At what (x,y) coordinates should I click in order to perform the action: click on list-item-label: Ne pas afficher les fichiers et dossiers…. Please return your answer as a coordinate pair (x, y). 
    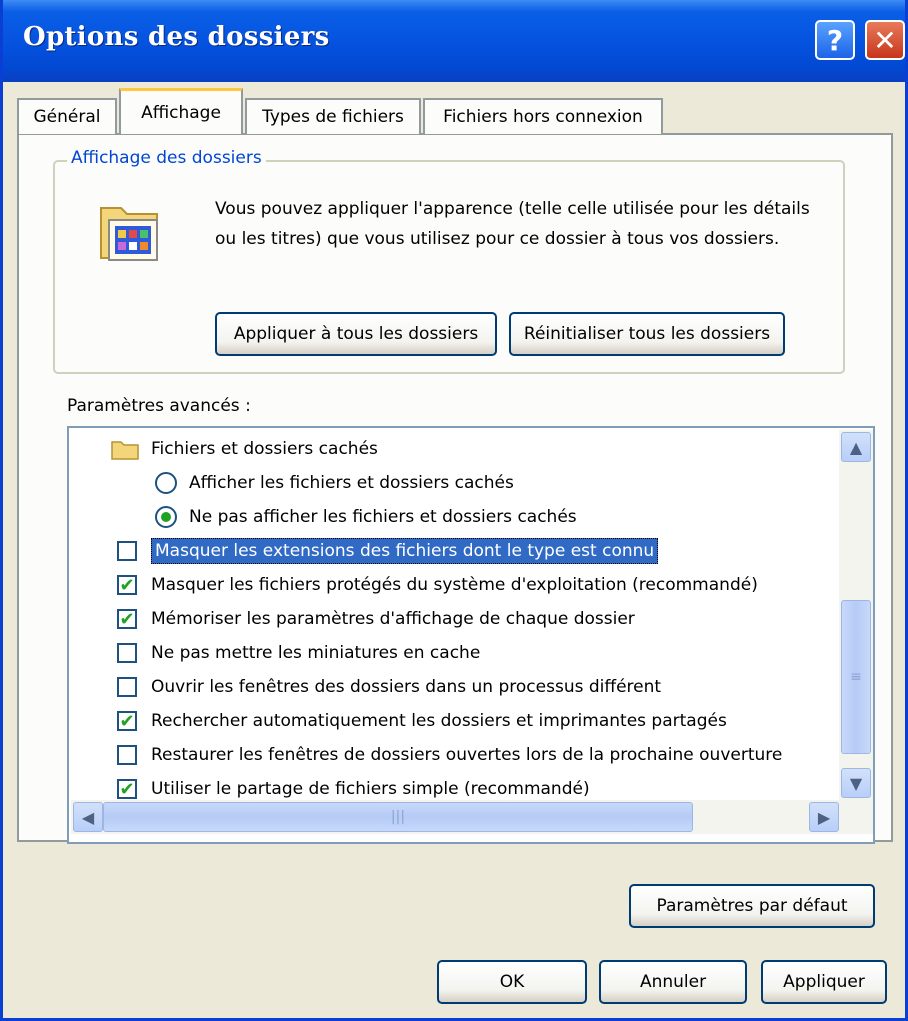
    Looking at the image, I should click on (383, 517).